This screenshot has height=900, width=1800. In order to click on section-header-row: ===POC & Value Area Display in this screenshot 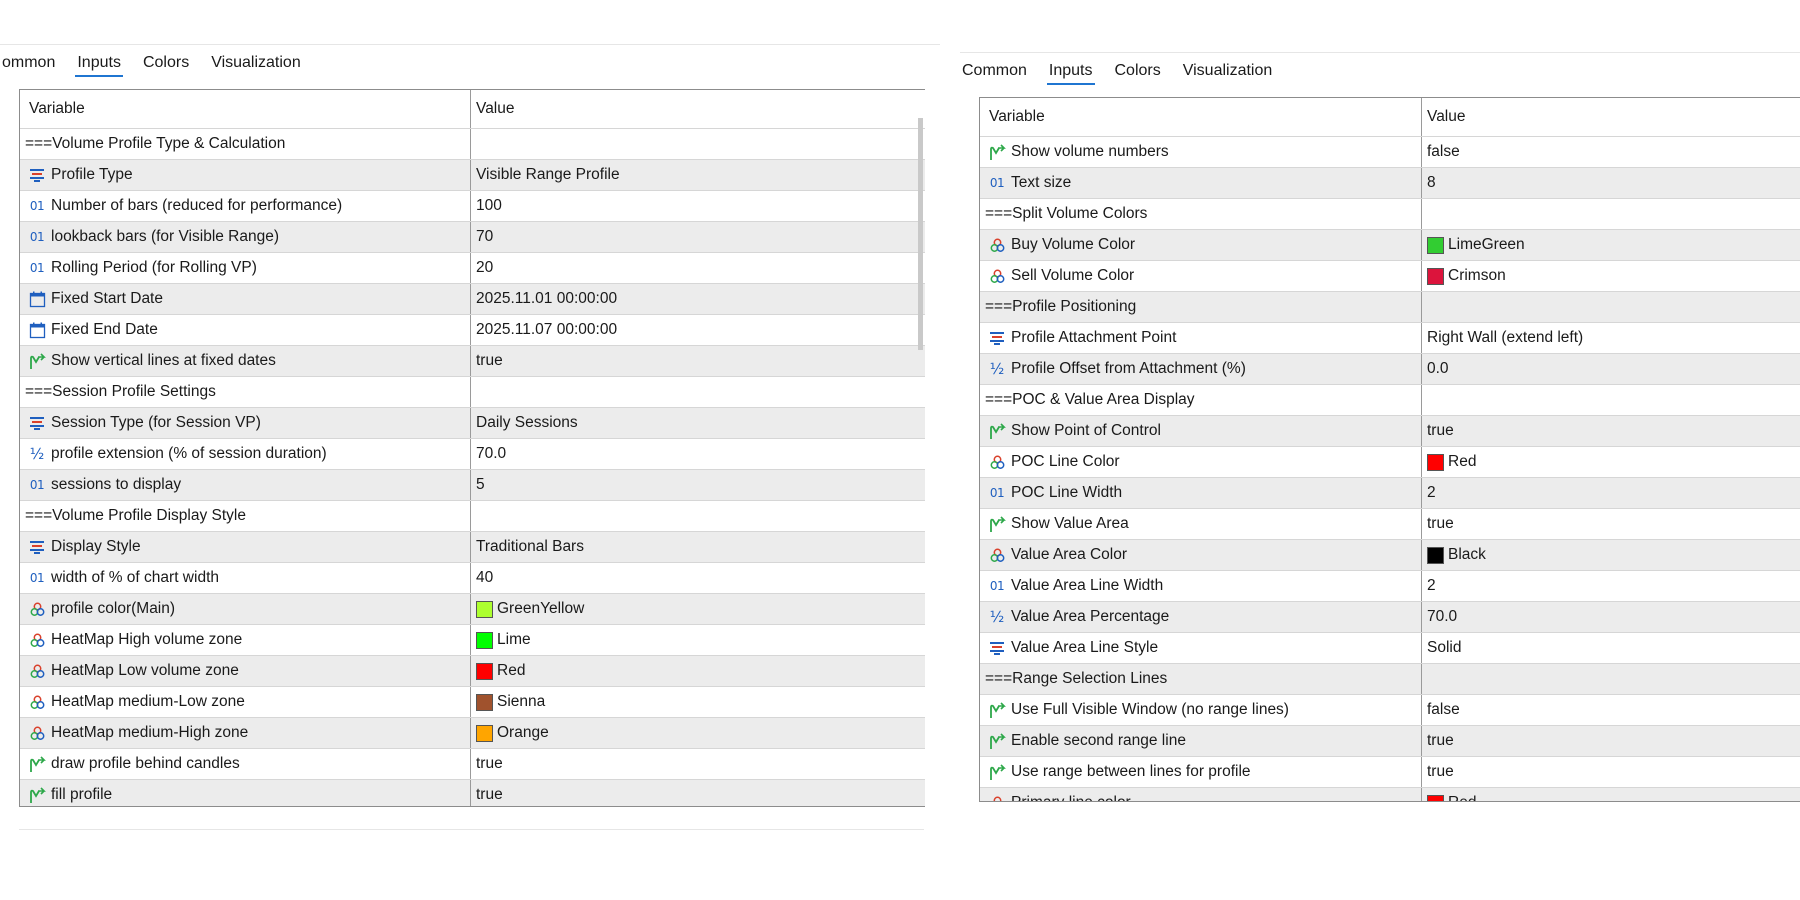, I will do `click(1390, 399)`.